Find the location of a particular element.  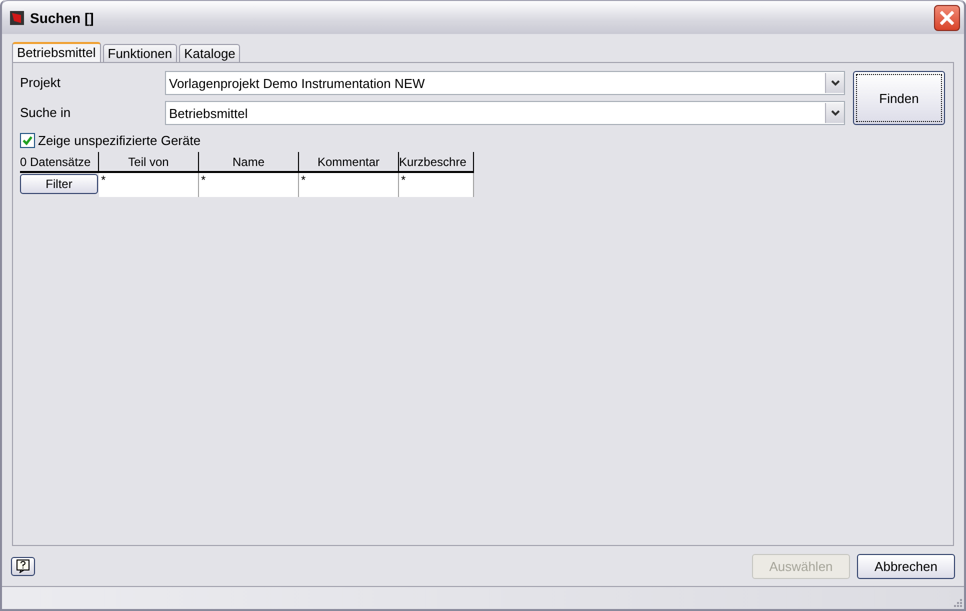

app-icon is located at coordinates (17, 18).